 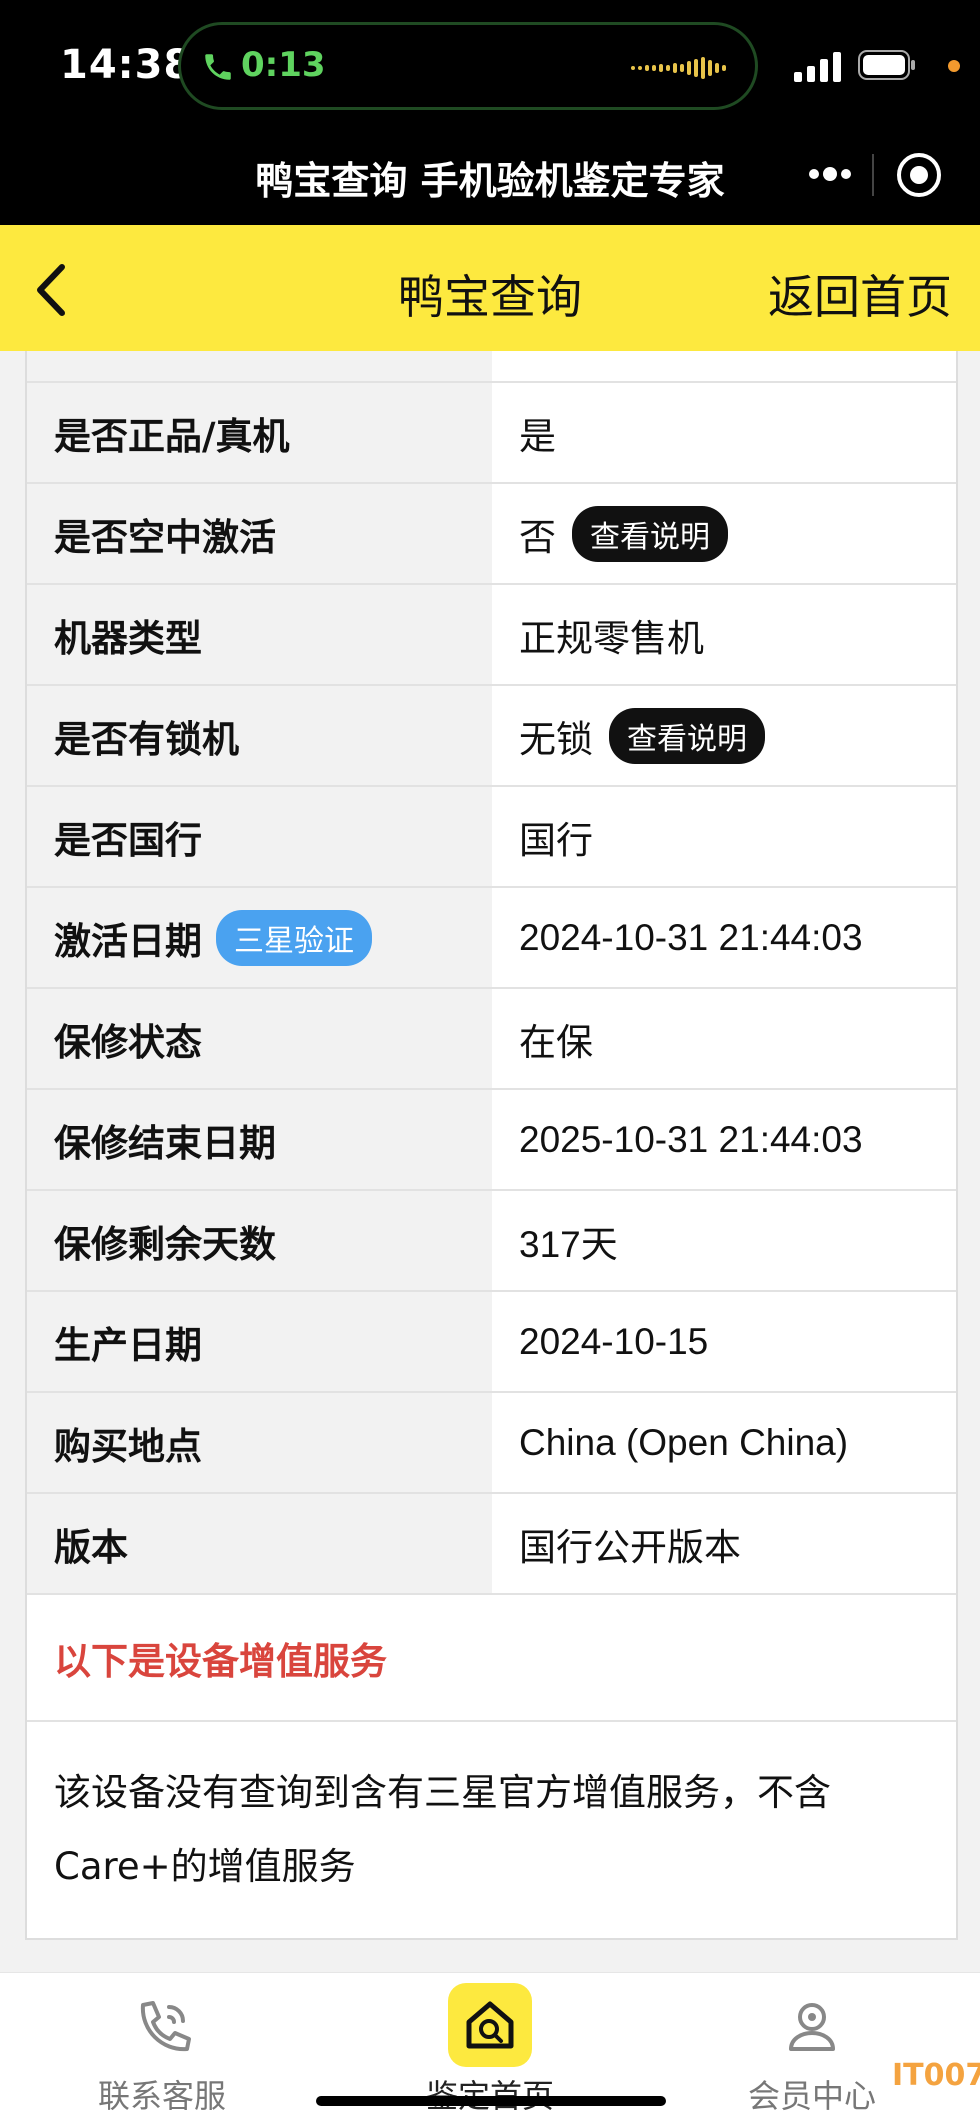 What do you see at coordinates (537, 436) in the screenshot?
I see `value-text: 是` at bounding box center [537, 436].